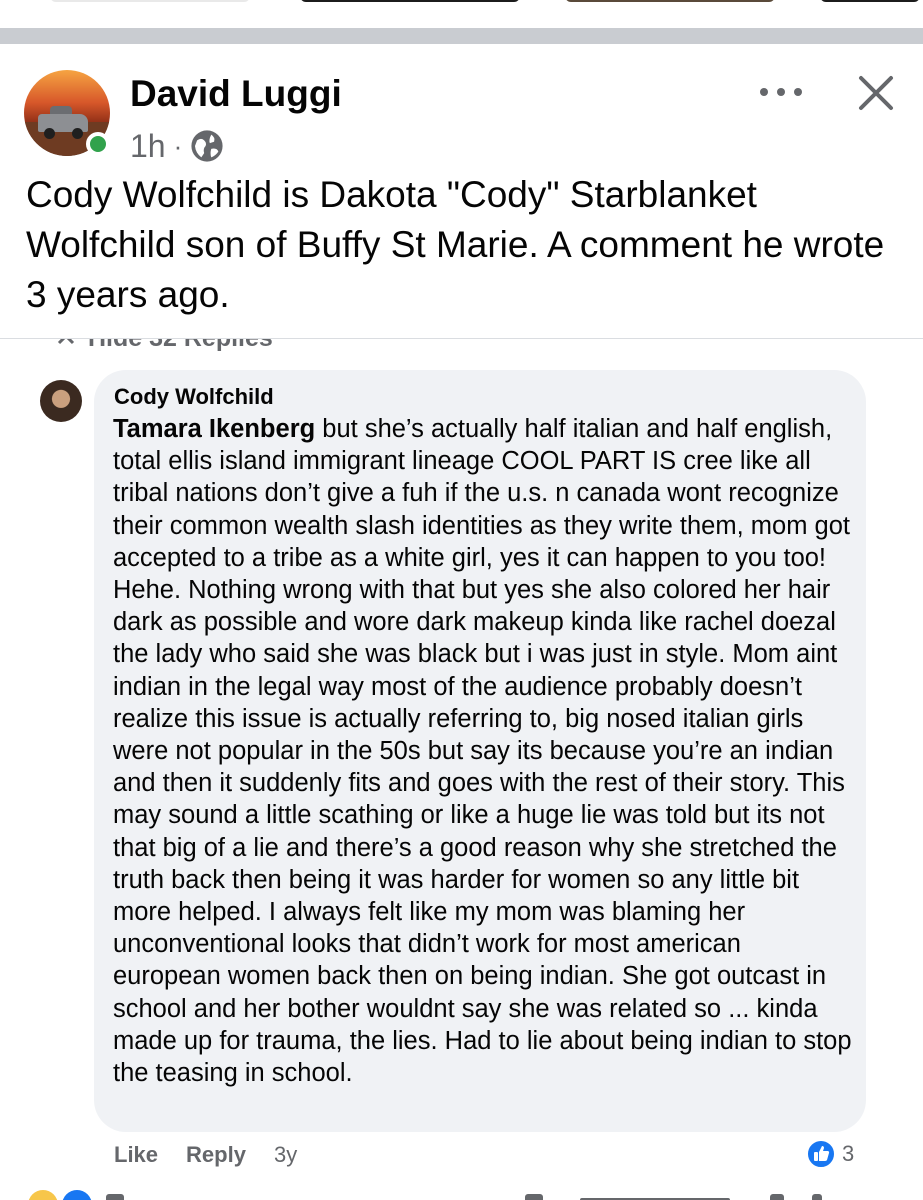 This screenshot has height=1200, width=923. I want to click on commenter-name: Cody Wolfchild, so click(194, 397).